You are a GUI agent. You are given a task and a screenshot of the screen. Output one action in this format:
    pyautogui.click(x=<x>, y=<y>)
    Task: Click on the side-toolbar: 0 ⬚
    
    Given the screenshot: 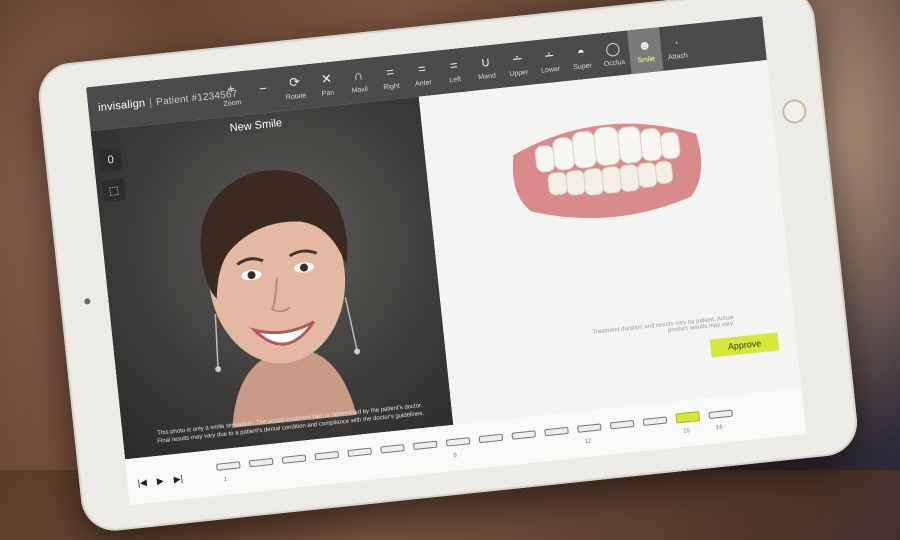 What is the action you would take?
    pyautogui.click(x=112, y=179)
    